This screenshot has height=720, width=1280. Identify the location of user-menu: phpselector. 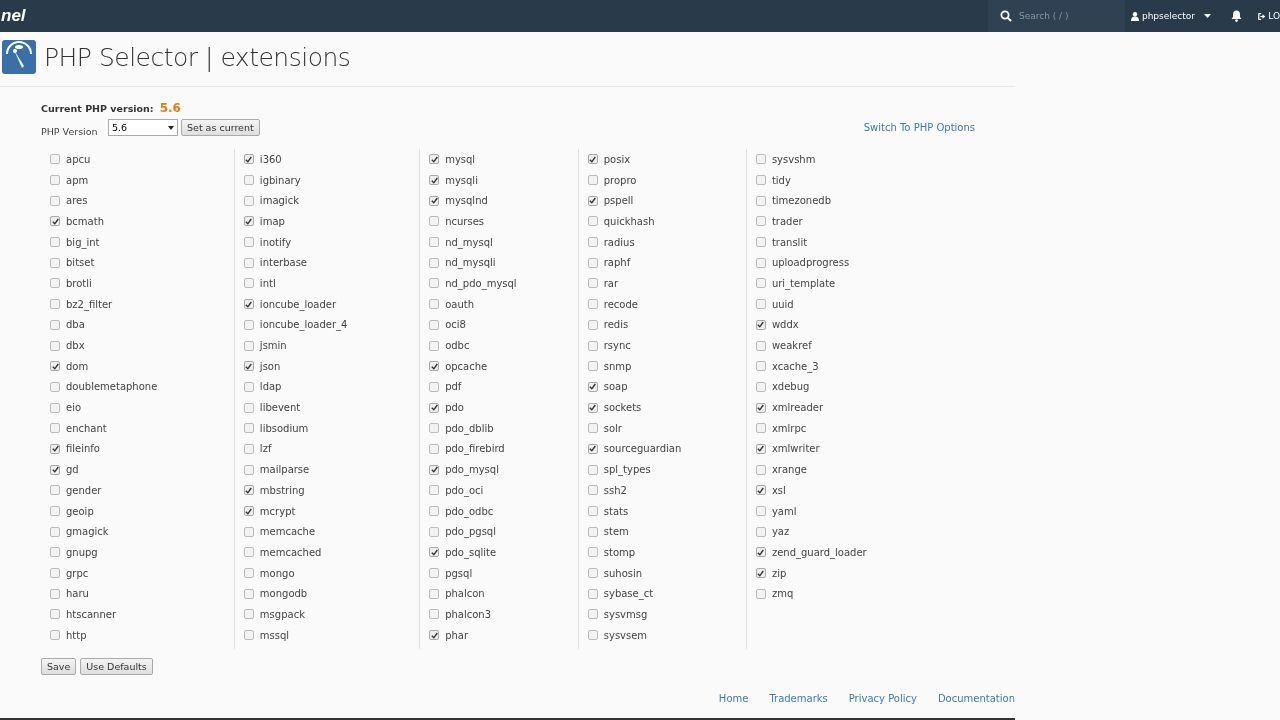
(1170, 16).